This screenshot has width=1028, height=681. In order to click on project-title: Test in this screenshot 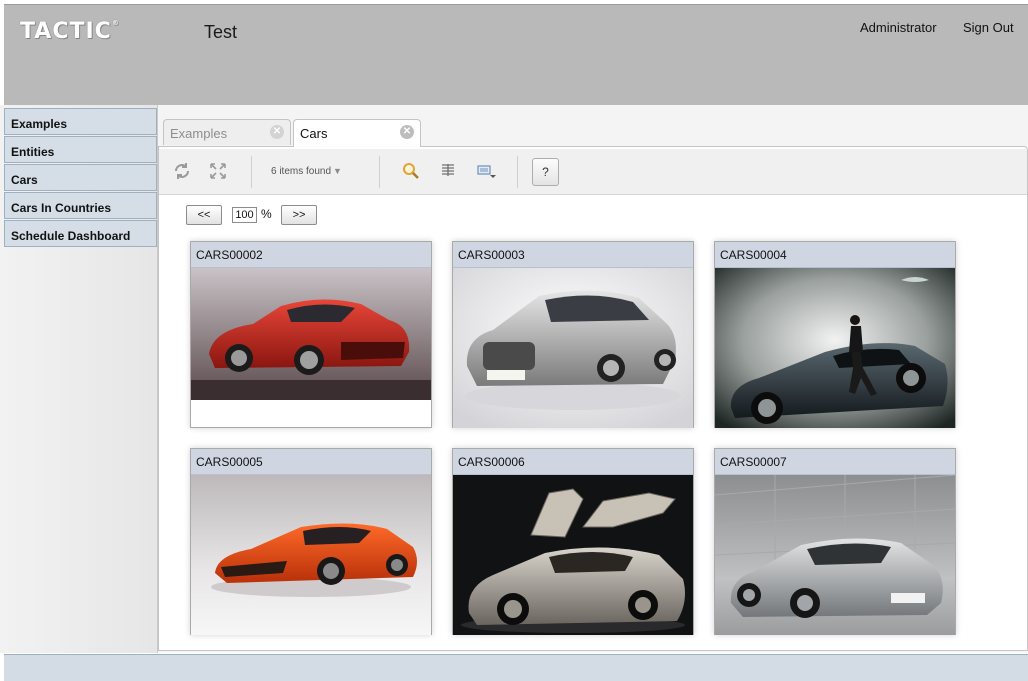, I will do `click(221, 32)`.